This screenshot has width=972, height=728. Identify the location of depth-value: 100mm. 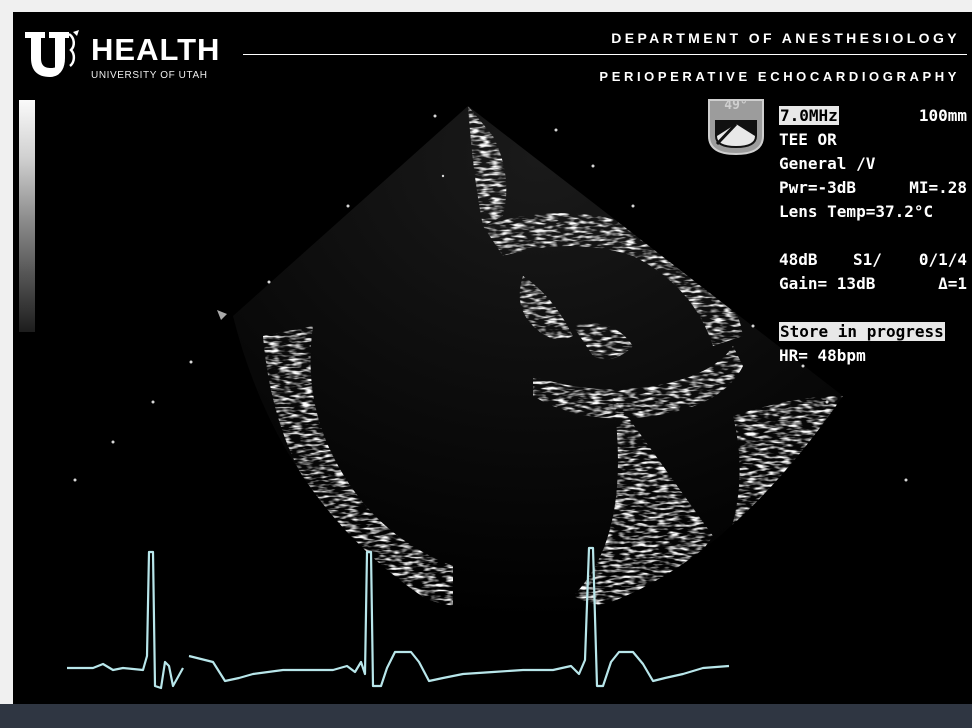
(942, 115).